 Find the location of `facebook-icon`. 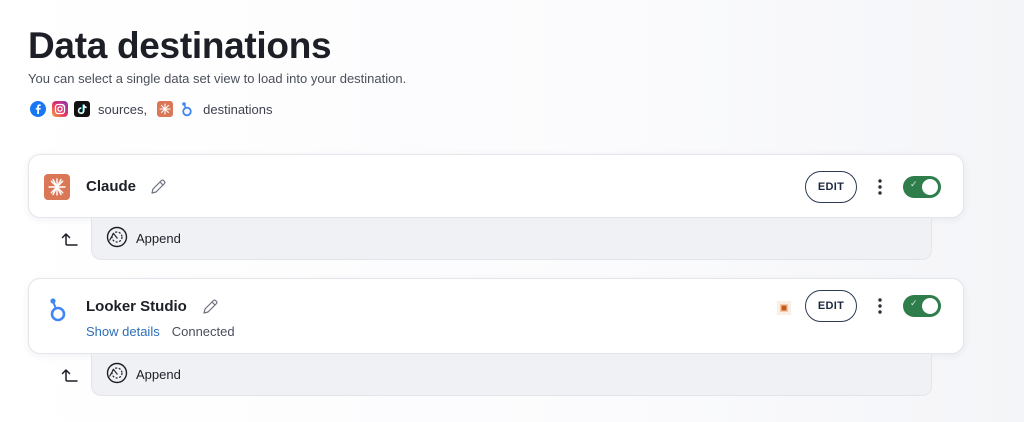

facebook-icon is located at coordinates (38, 109).